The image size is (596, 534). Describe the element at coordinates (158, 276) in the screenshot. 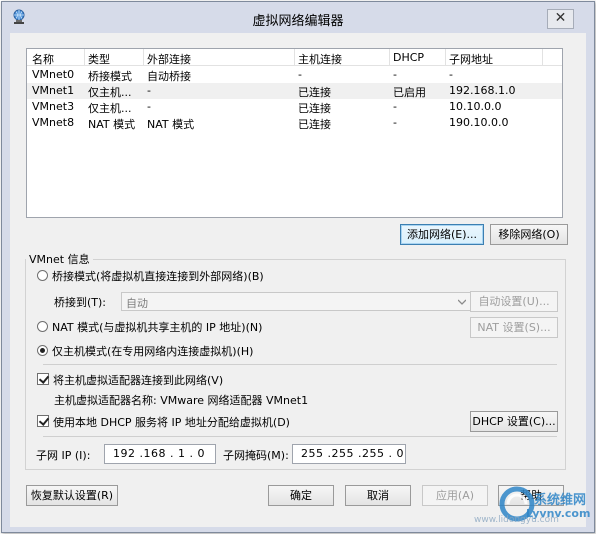

I see `bridged-mode-label: 桥接模式(将虚拟机直接连接到外部网络)(B)` at that location.